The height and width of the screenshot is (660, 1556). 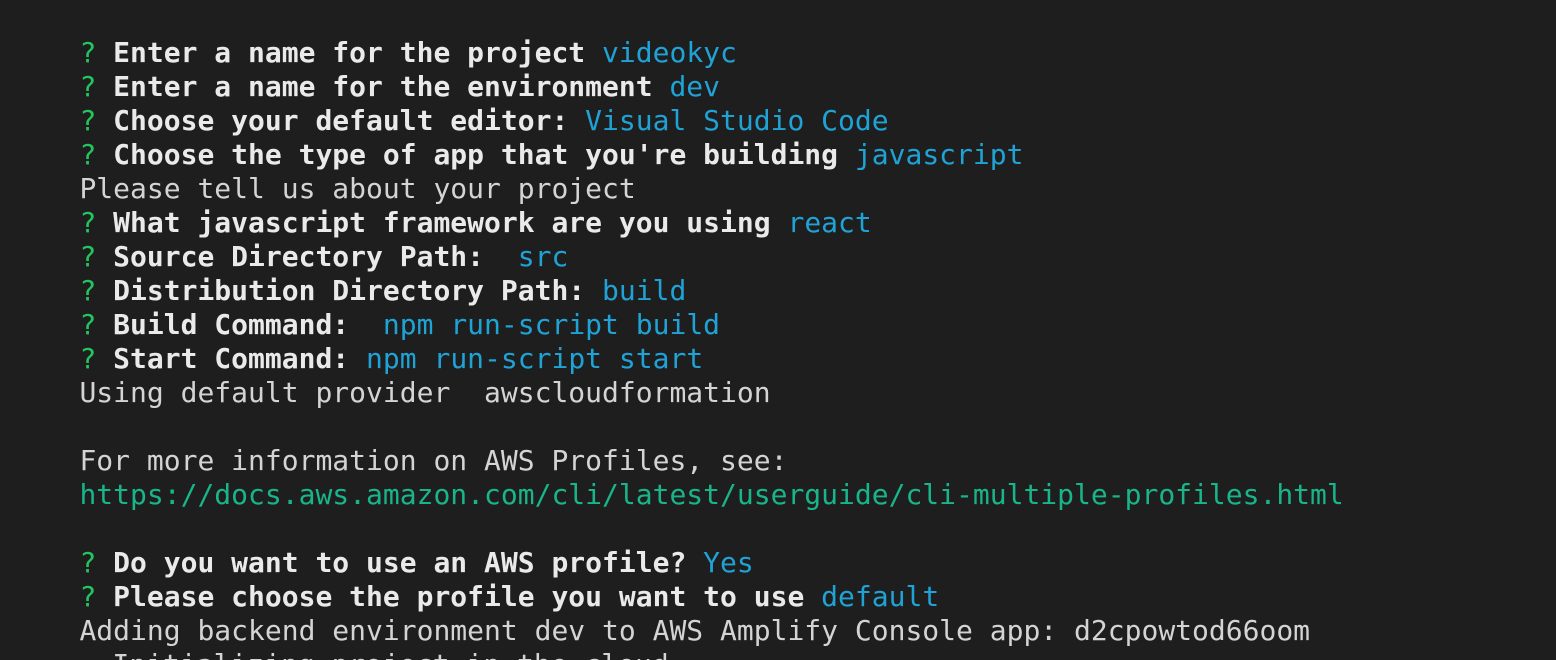 I want to click on terminal-line: ? Distribution Directory Path: build, so click(x=784, y=273).